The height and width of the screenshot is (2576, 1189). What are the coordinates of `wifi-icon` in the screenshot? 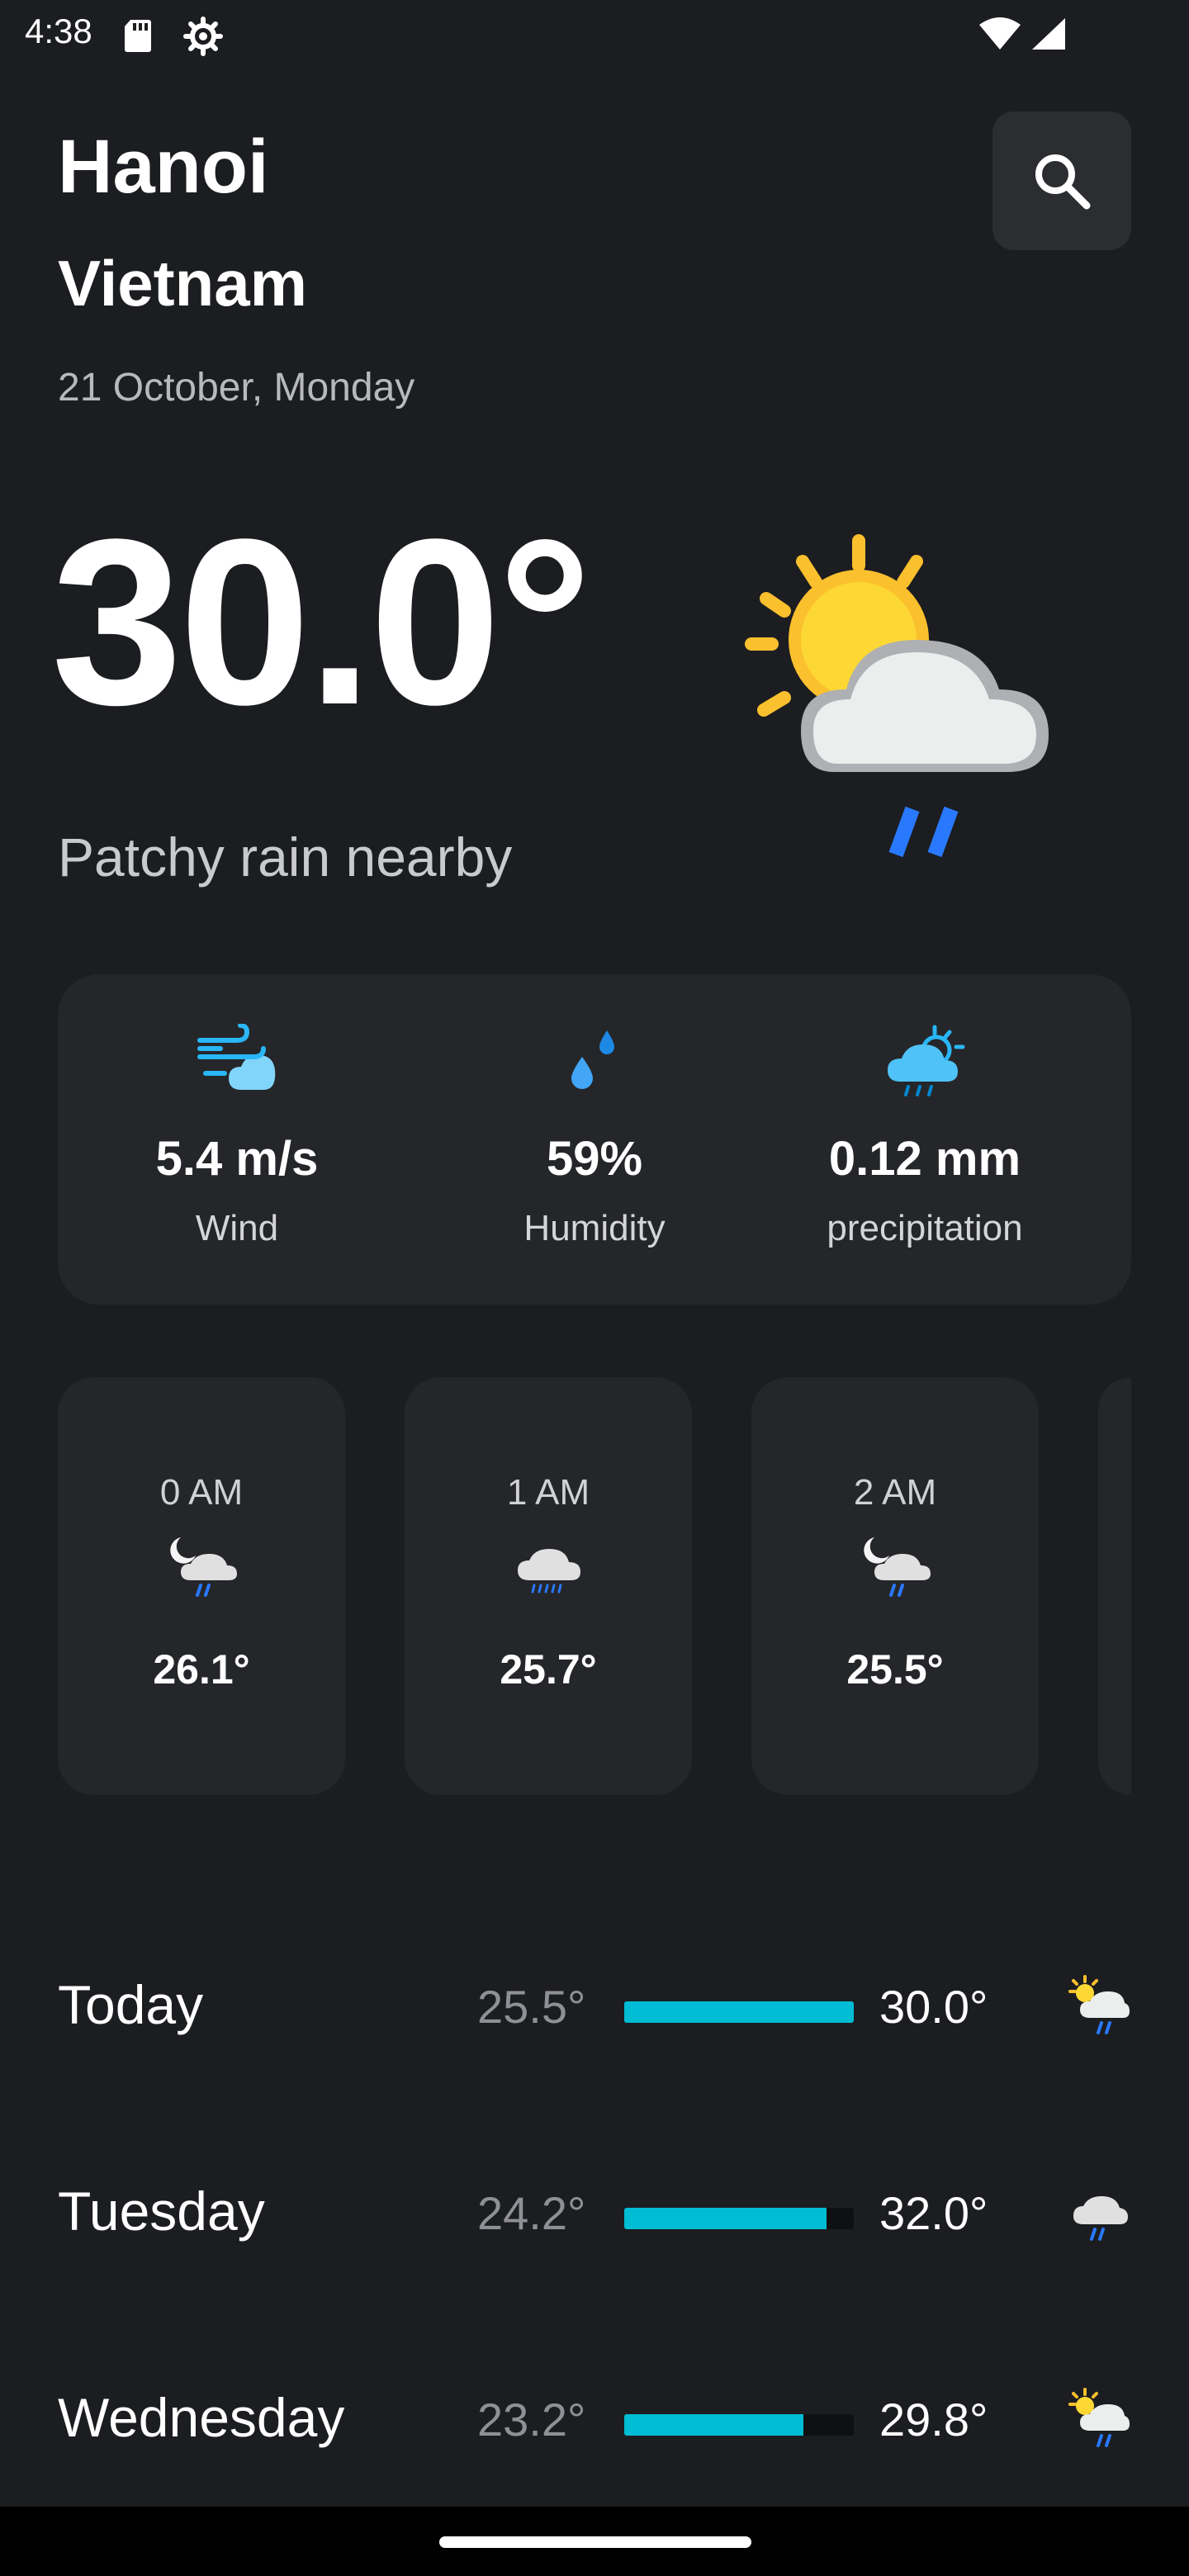 It's located at (1000, 33).